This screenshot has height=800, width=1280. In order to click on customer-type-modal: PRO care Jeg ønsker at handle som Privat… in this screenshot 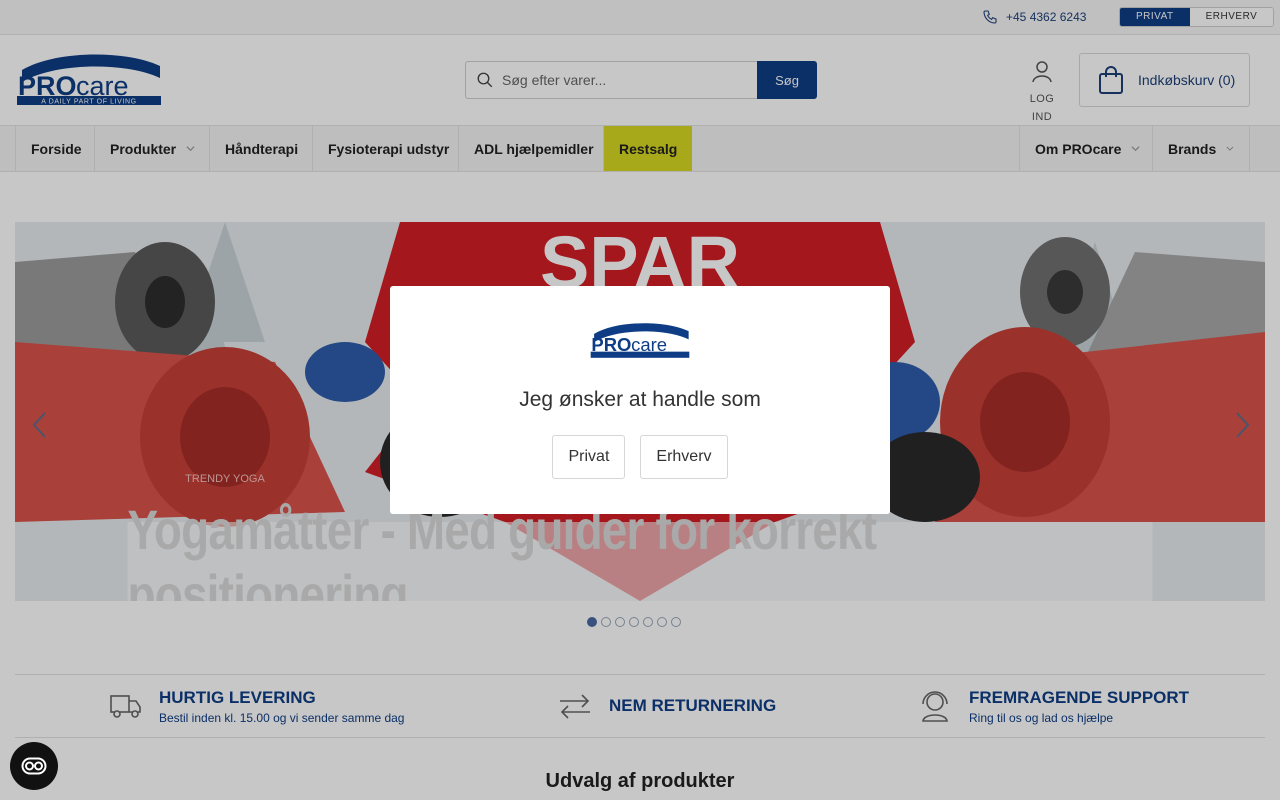, I will do `click(640, 400)`.